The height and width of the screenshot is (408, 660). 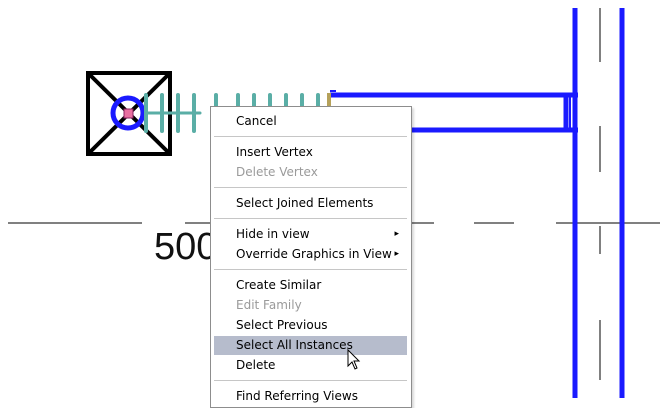 I want to click on menu-item-delete: Delete, so click(x=310, y=365).